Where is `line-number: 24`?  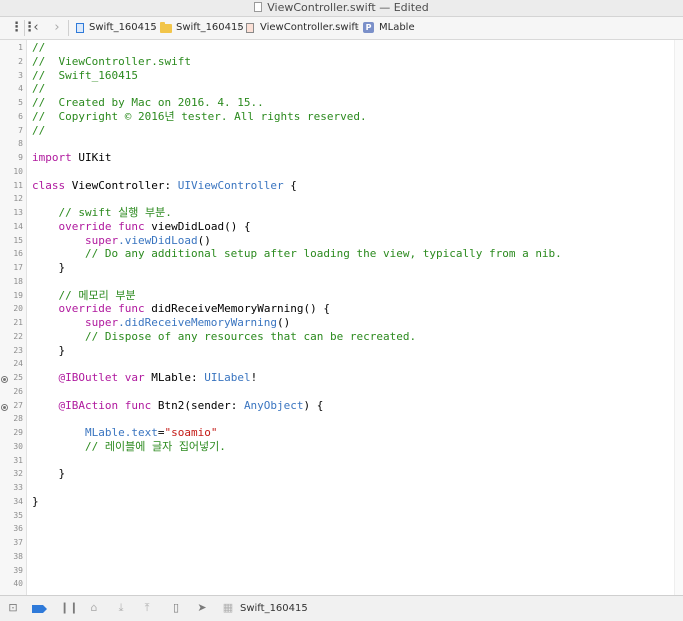 line-number: 24 is located at coordinates (18, 364).